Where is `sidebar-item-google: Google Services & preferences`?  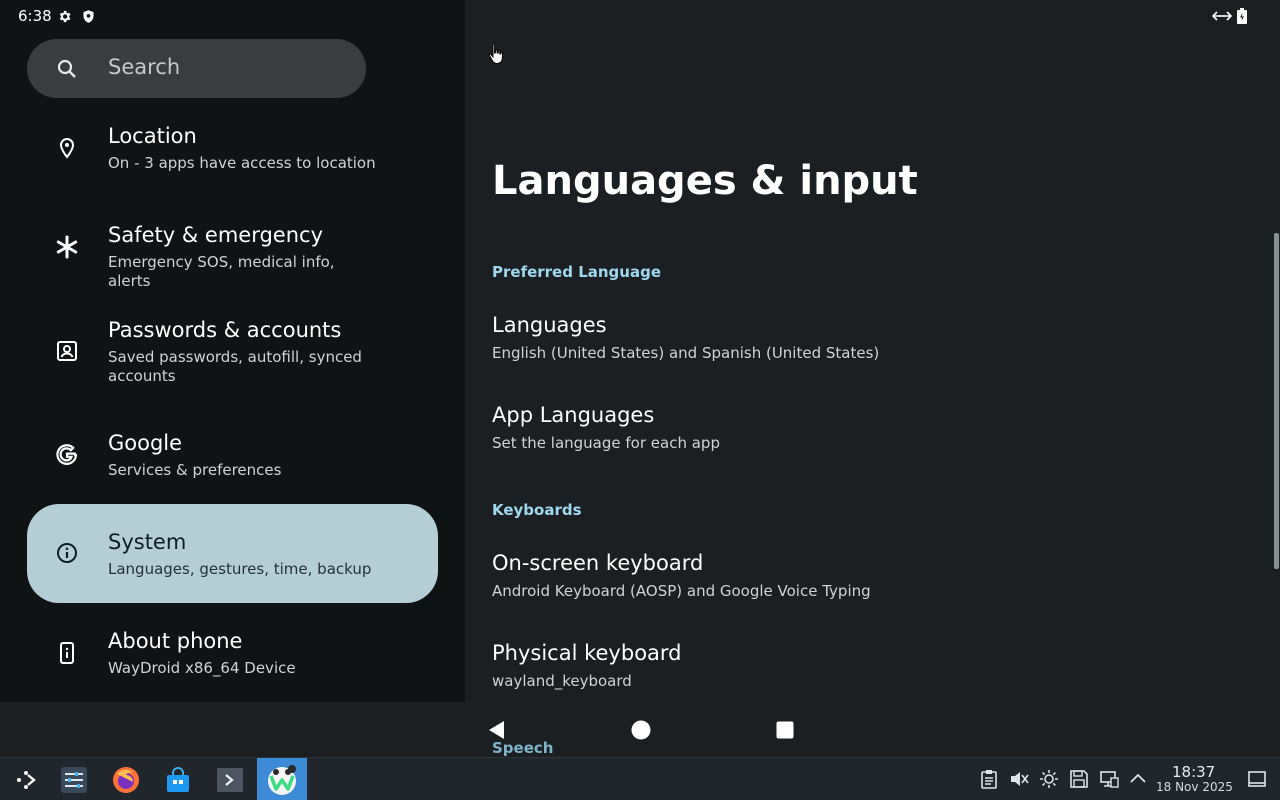
sidebar-item-google: Google Services & preferences is located at coordinates (232, 457).